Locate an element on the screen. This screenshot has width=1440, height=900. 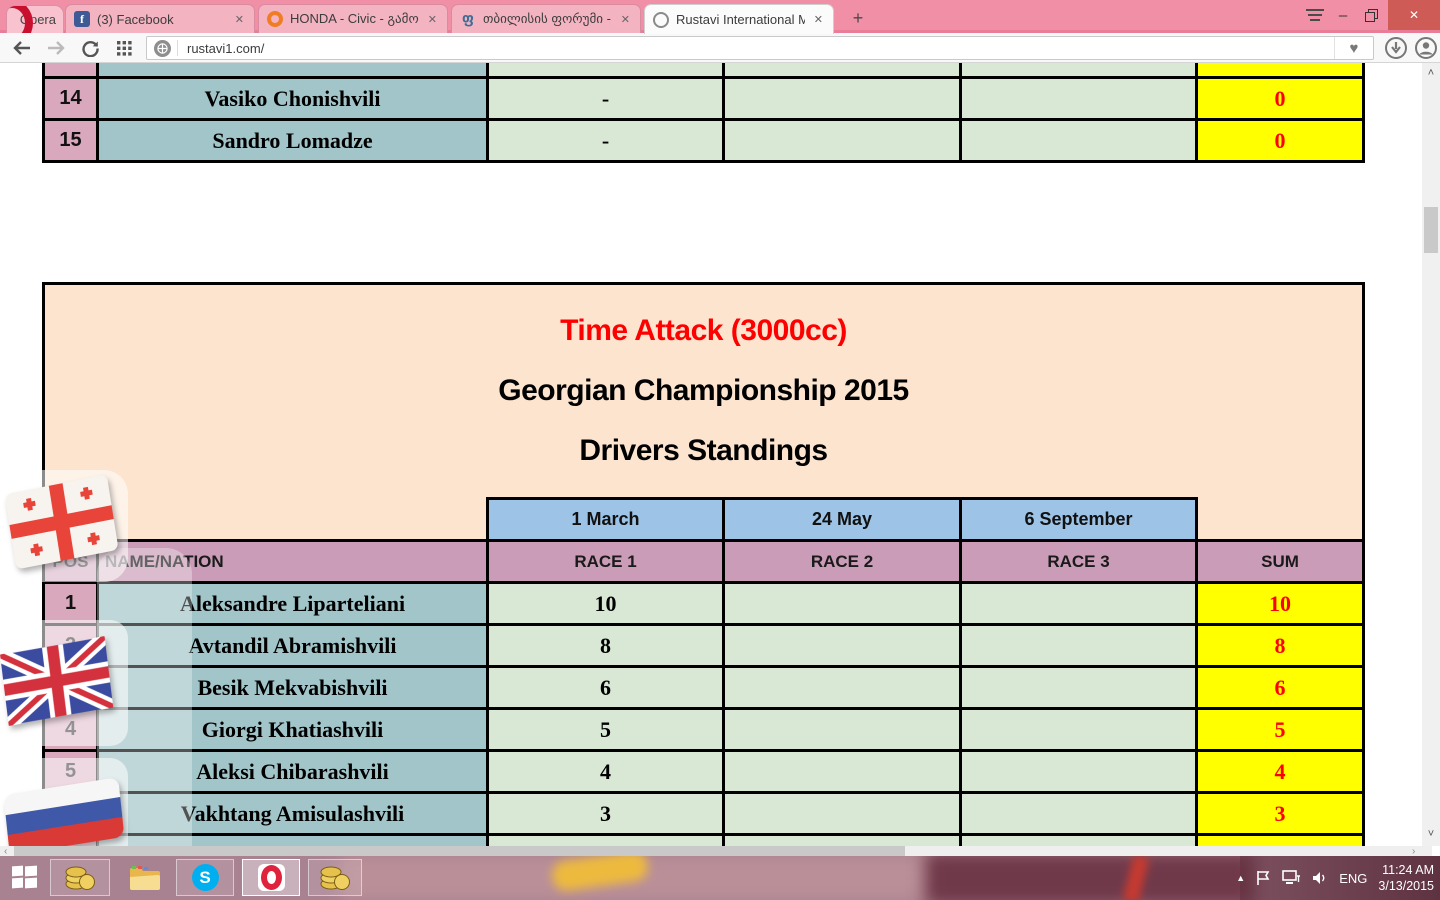
start-button is located at coordinates (24, 877).